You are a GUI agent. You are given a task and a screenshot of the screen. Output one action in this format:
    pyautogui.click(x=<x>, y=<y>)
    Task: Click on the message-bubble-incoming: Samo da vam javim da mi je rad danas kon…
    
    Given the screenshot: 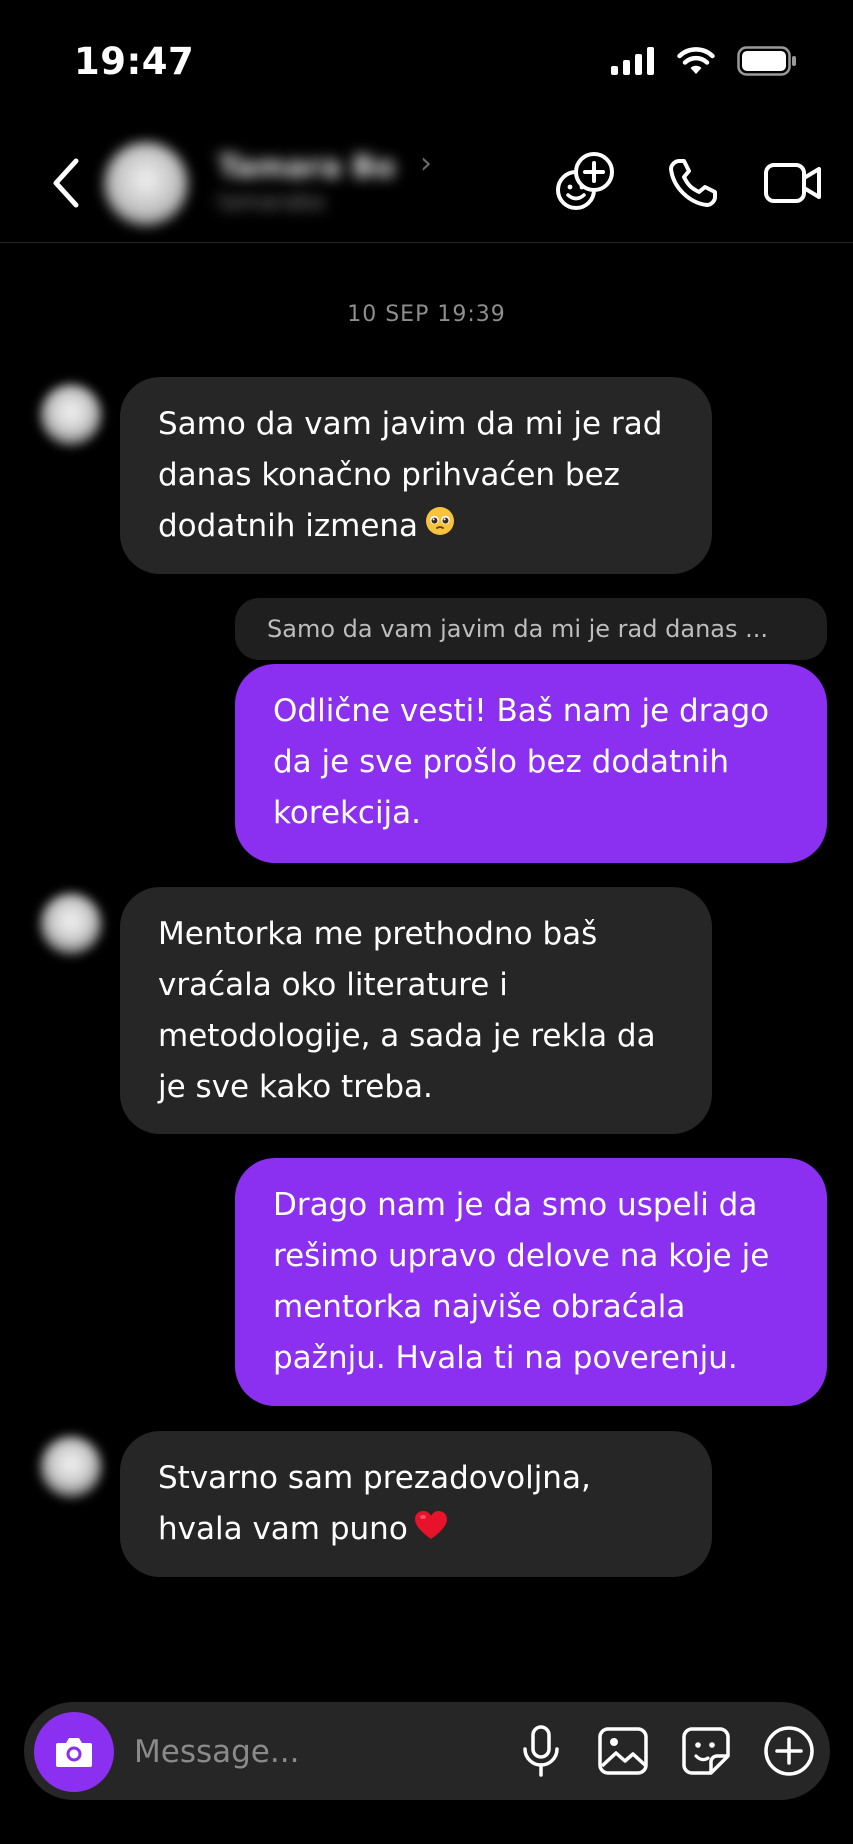 What is the action you would take?
    pyautogui.click(x=416, y=475)
    